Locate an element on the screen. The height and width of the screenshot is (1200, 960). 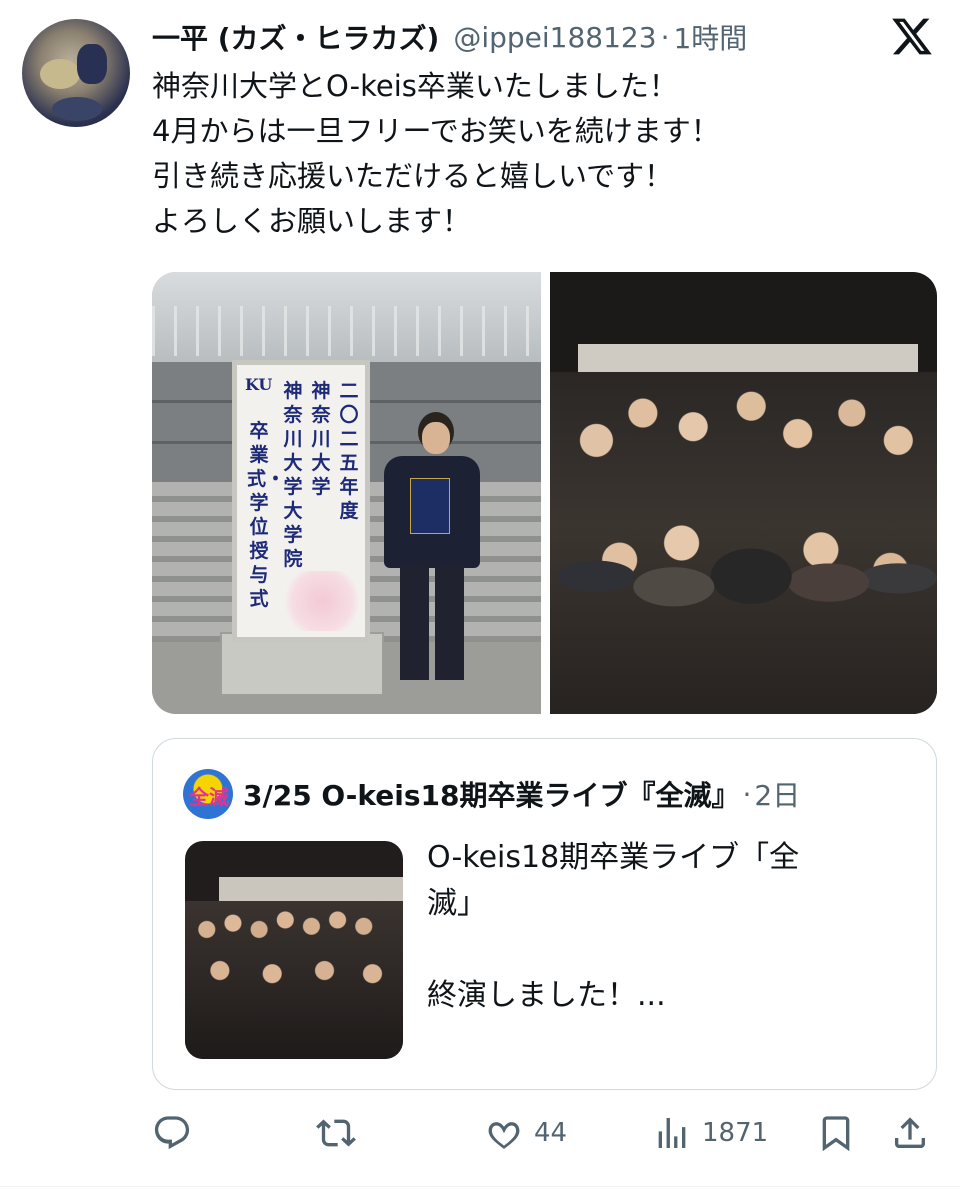
like-button: 44 is located at coordinates (525, 1133).